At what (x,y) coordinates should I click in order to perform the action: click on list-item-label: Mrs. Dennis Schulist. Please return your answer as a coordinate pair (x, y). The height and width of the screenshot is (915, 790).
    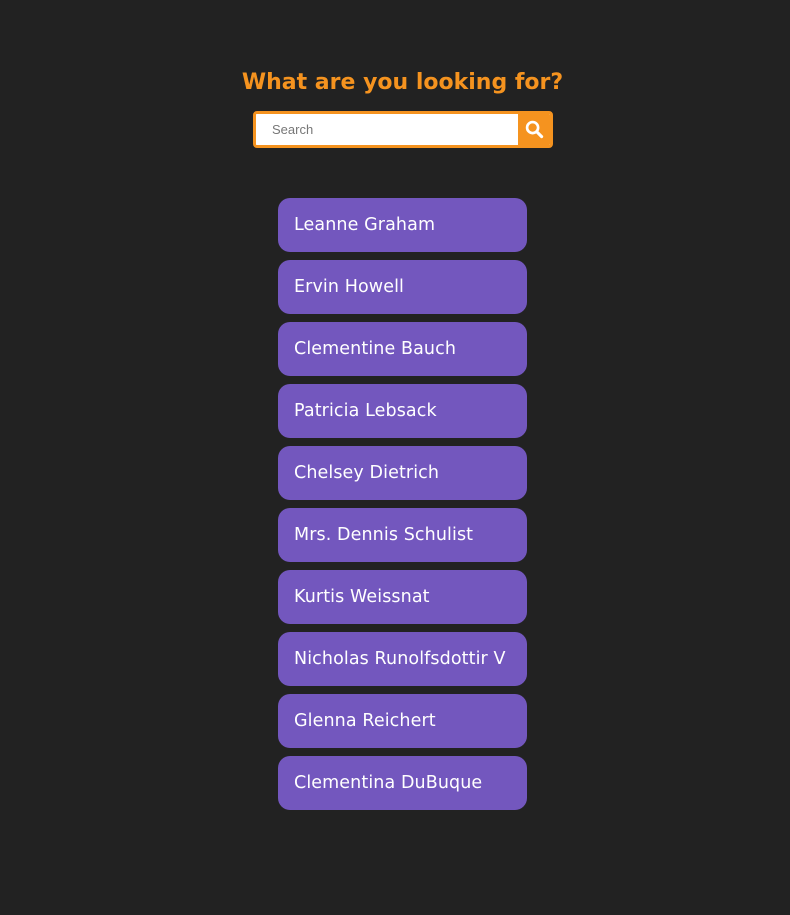
    Looking at the image, I should click on (384, 535).